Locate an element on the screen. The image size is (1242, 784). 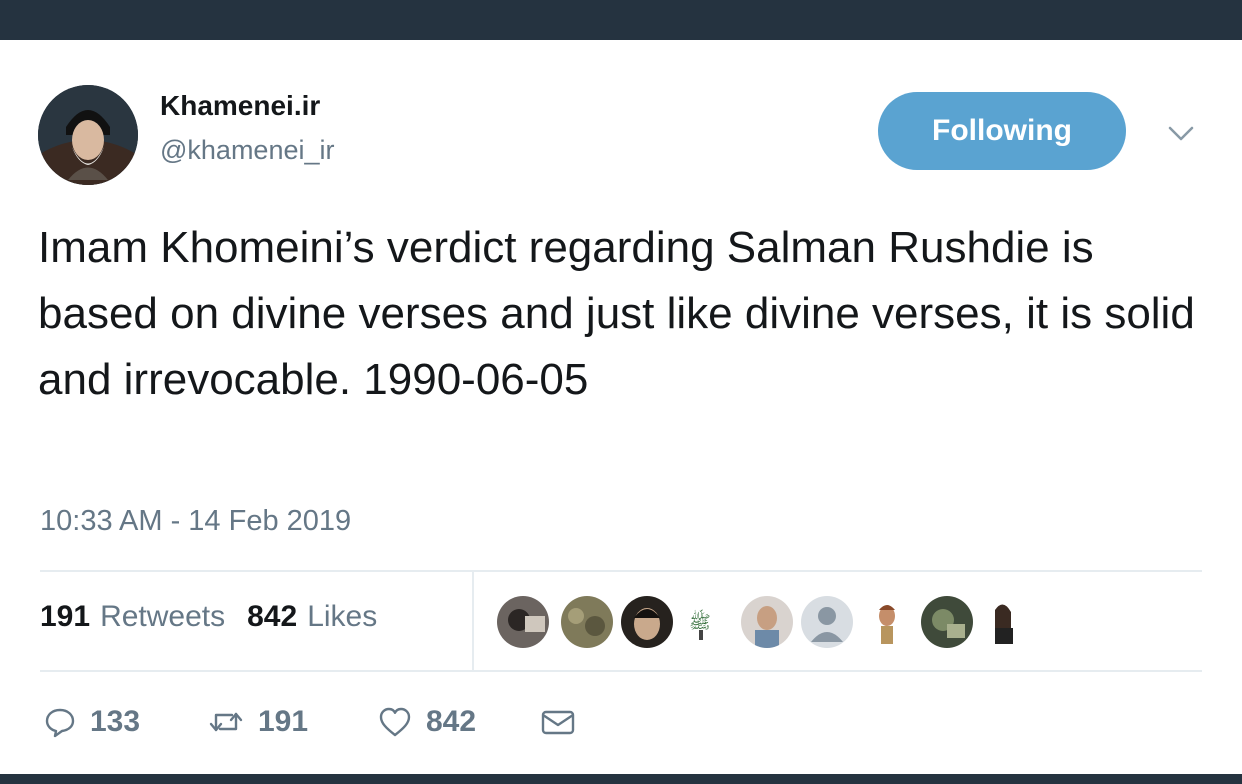
top-bar is located at coordinates (621, 20).